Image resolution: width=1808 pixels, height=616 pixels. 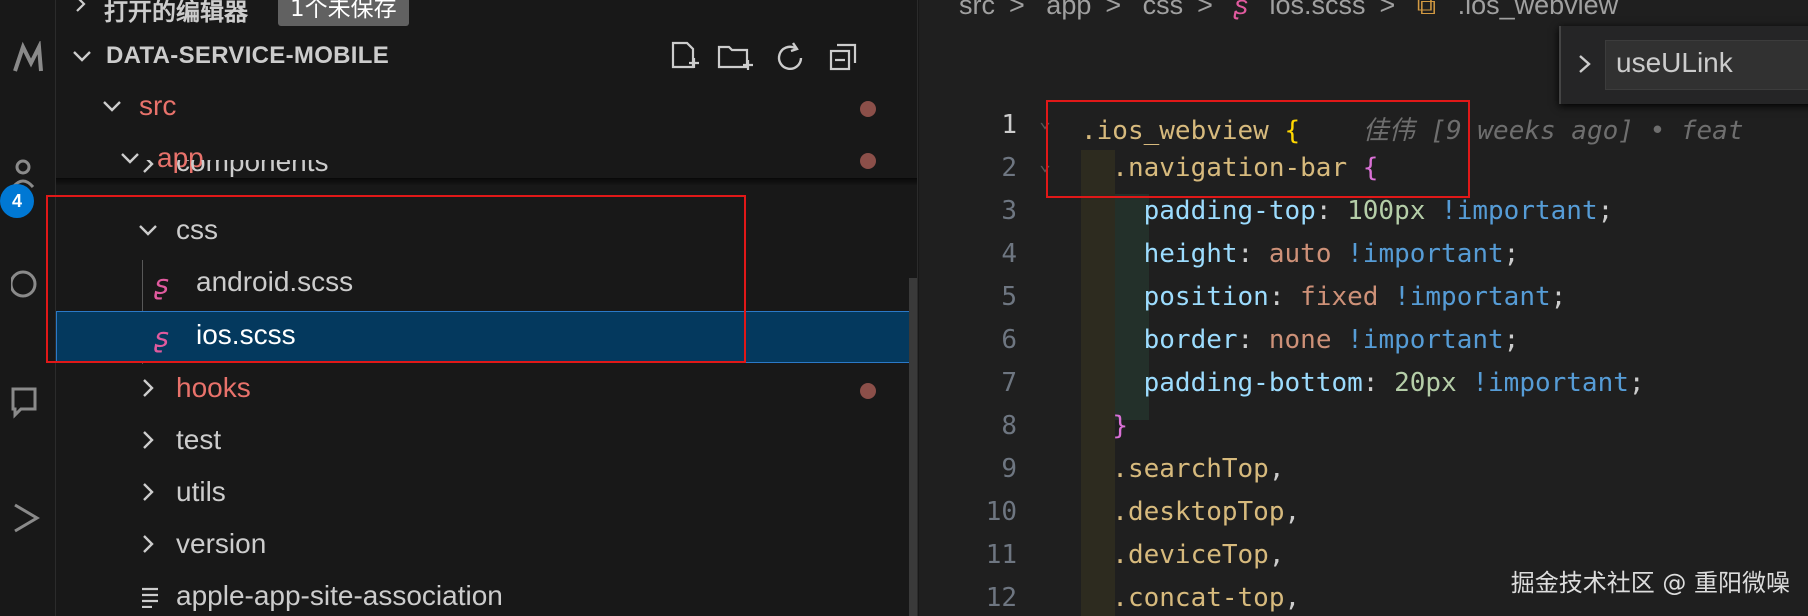 What do you see at coordinates (1017, 10) in the screenshot?
I see `chevron-right-icon: >` at bounding box center [1017, 10].